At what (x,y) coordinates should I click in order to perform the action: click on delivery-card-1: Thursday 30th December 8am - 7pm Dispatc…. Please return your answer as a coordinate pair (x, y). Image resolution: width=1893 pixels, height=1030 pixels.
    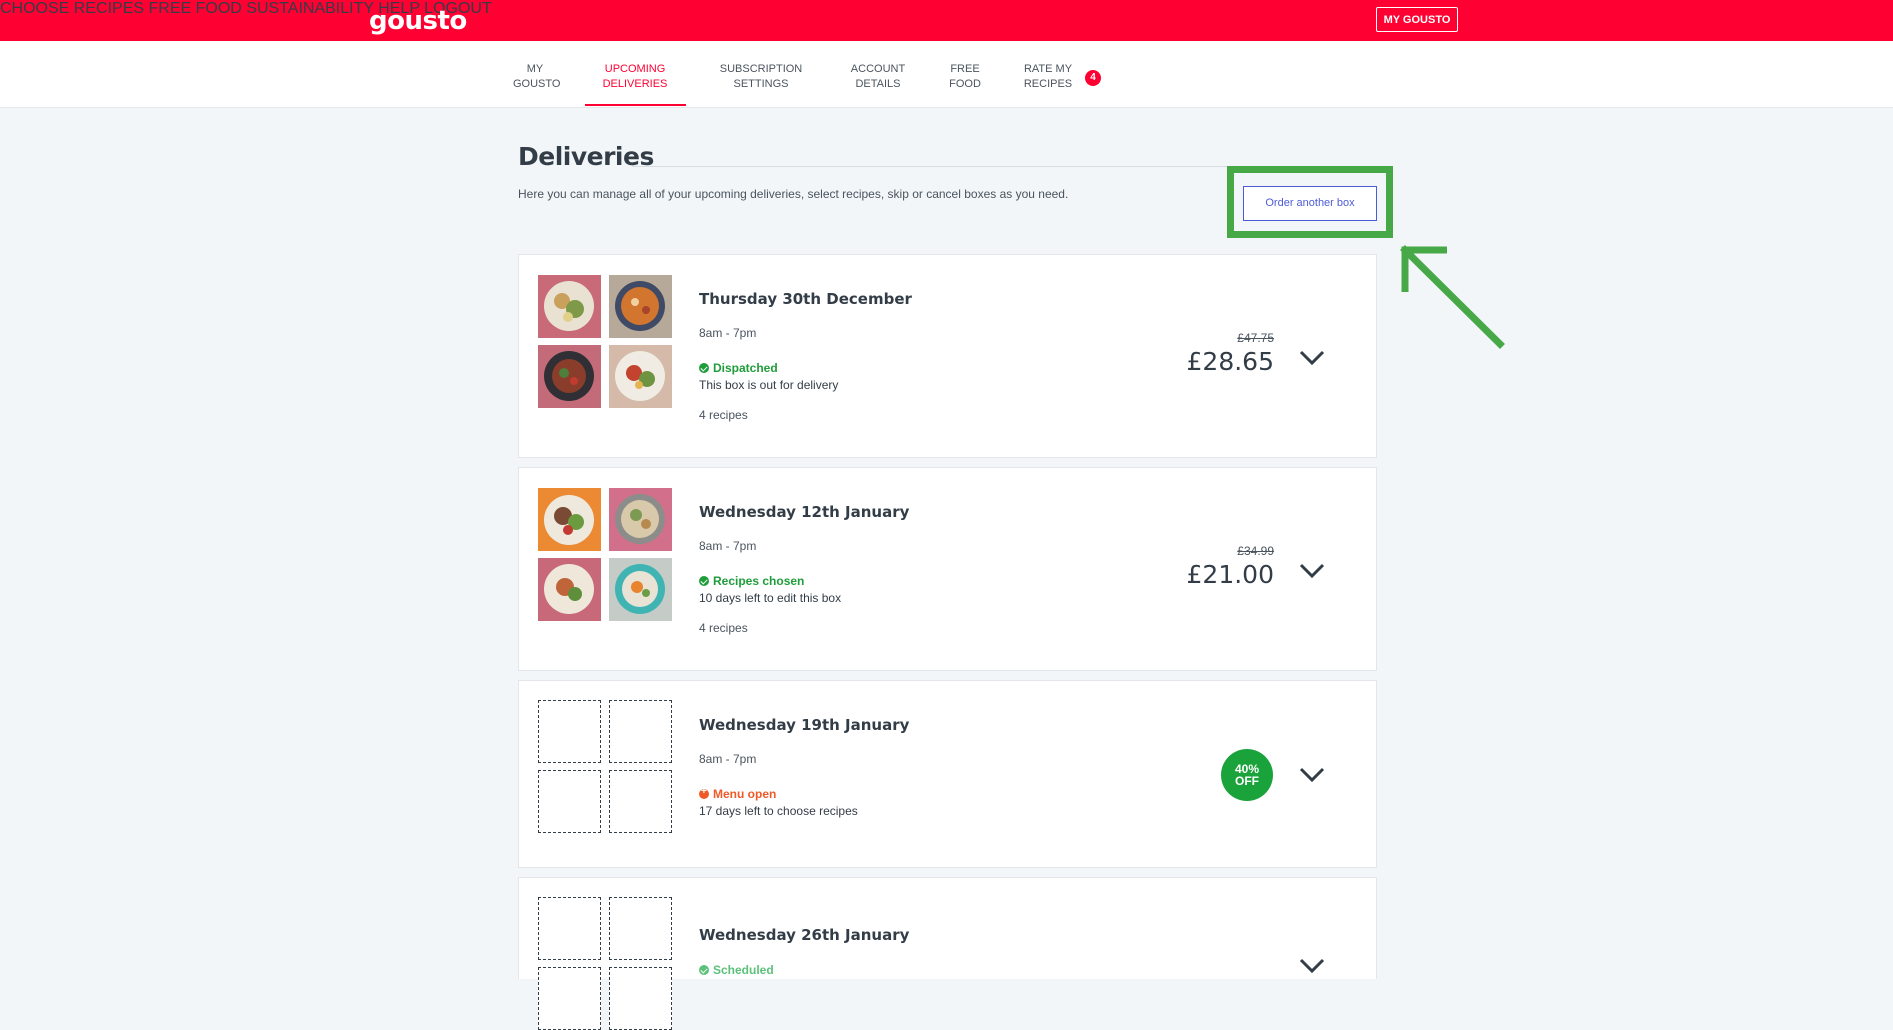
    Looking at the image, I should click on (947, 356).